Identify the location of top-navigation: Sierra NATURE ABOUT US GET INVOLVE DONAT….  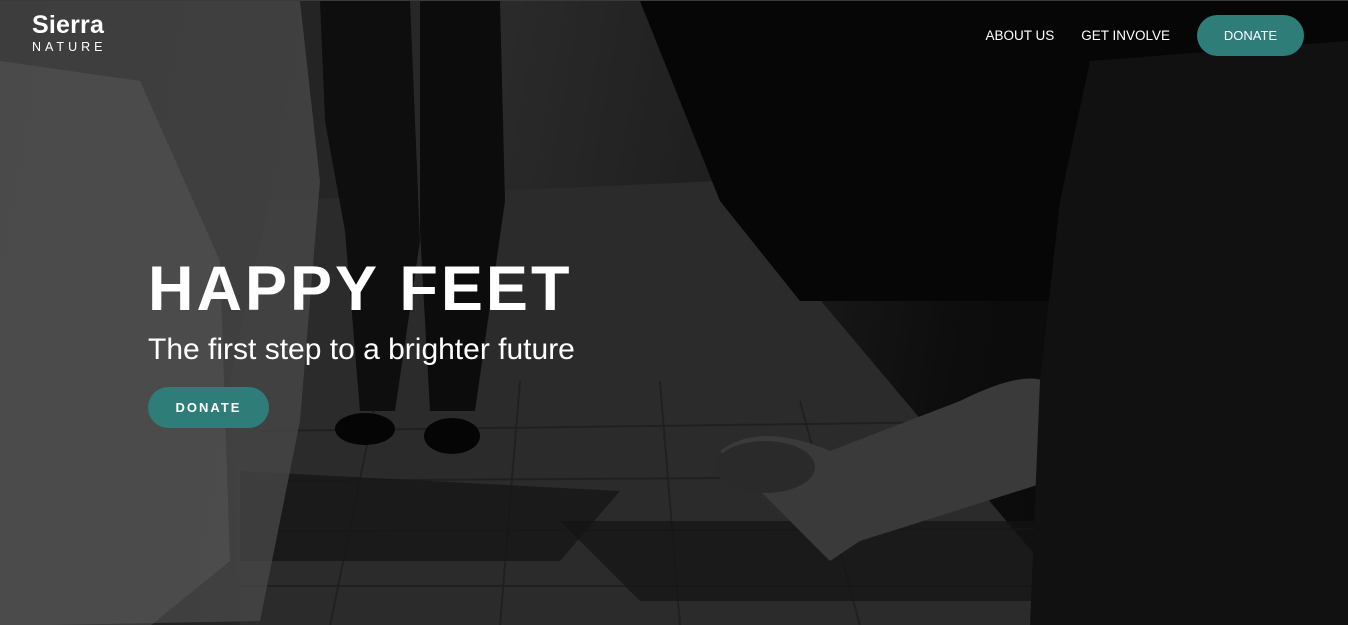
(674, 36).